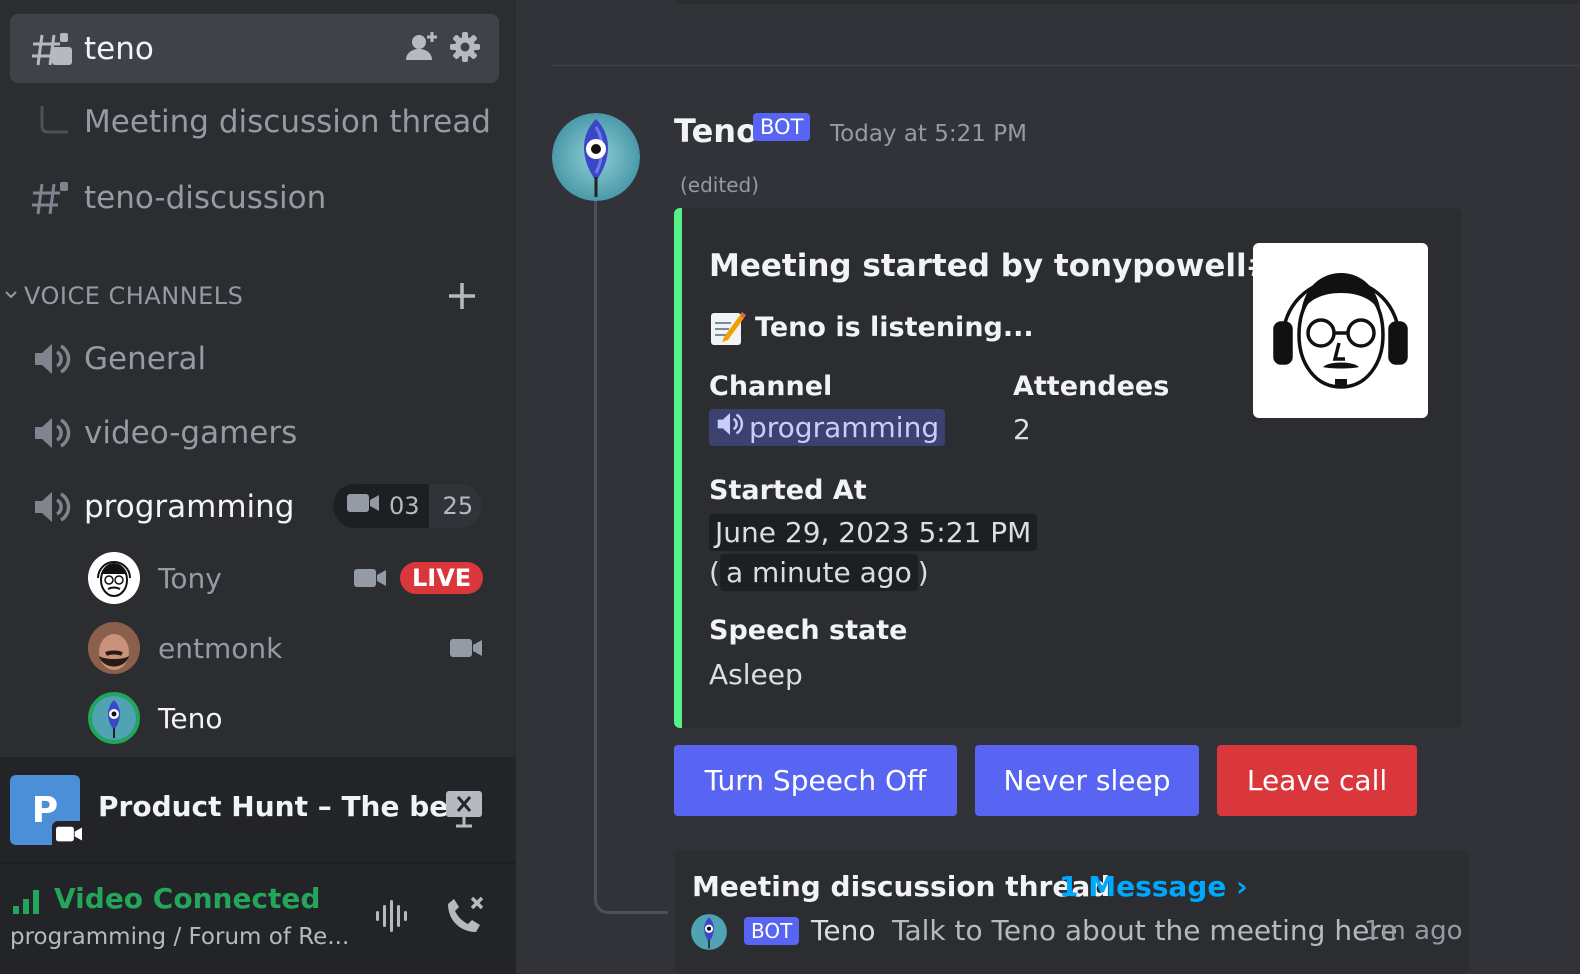 The height and width of the screenshot is (974, 1580). Describe the element at coordinates (52, 122) in the screenshot. I see `thread-spine-icon` at that location.